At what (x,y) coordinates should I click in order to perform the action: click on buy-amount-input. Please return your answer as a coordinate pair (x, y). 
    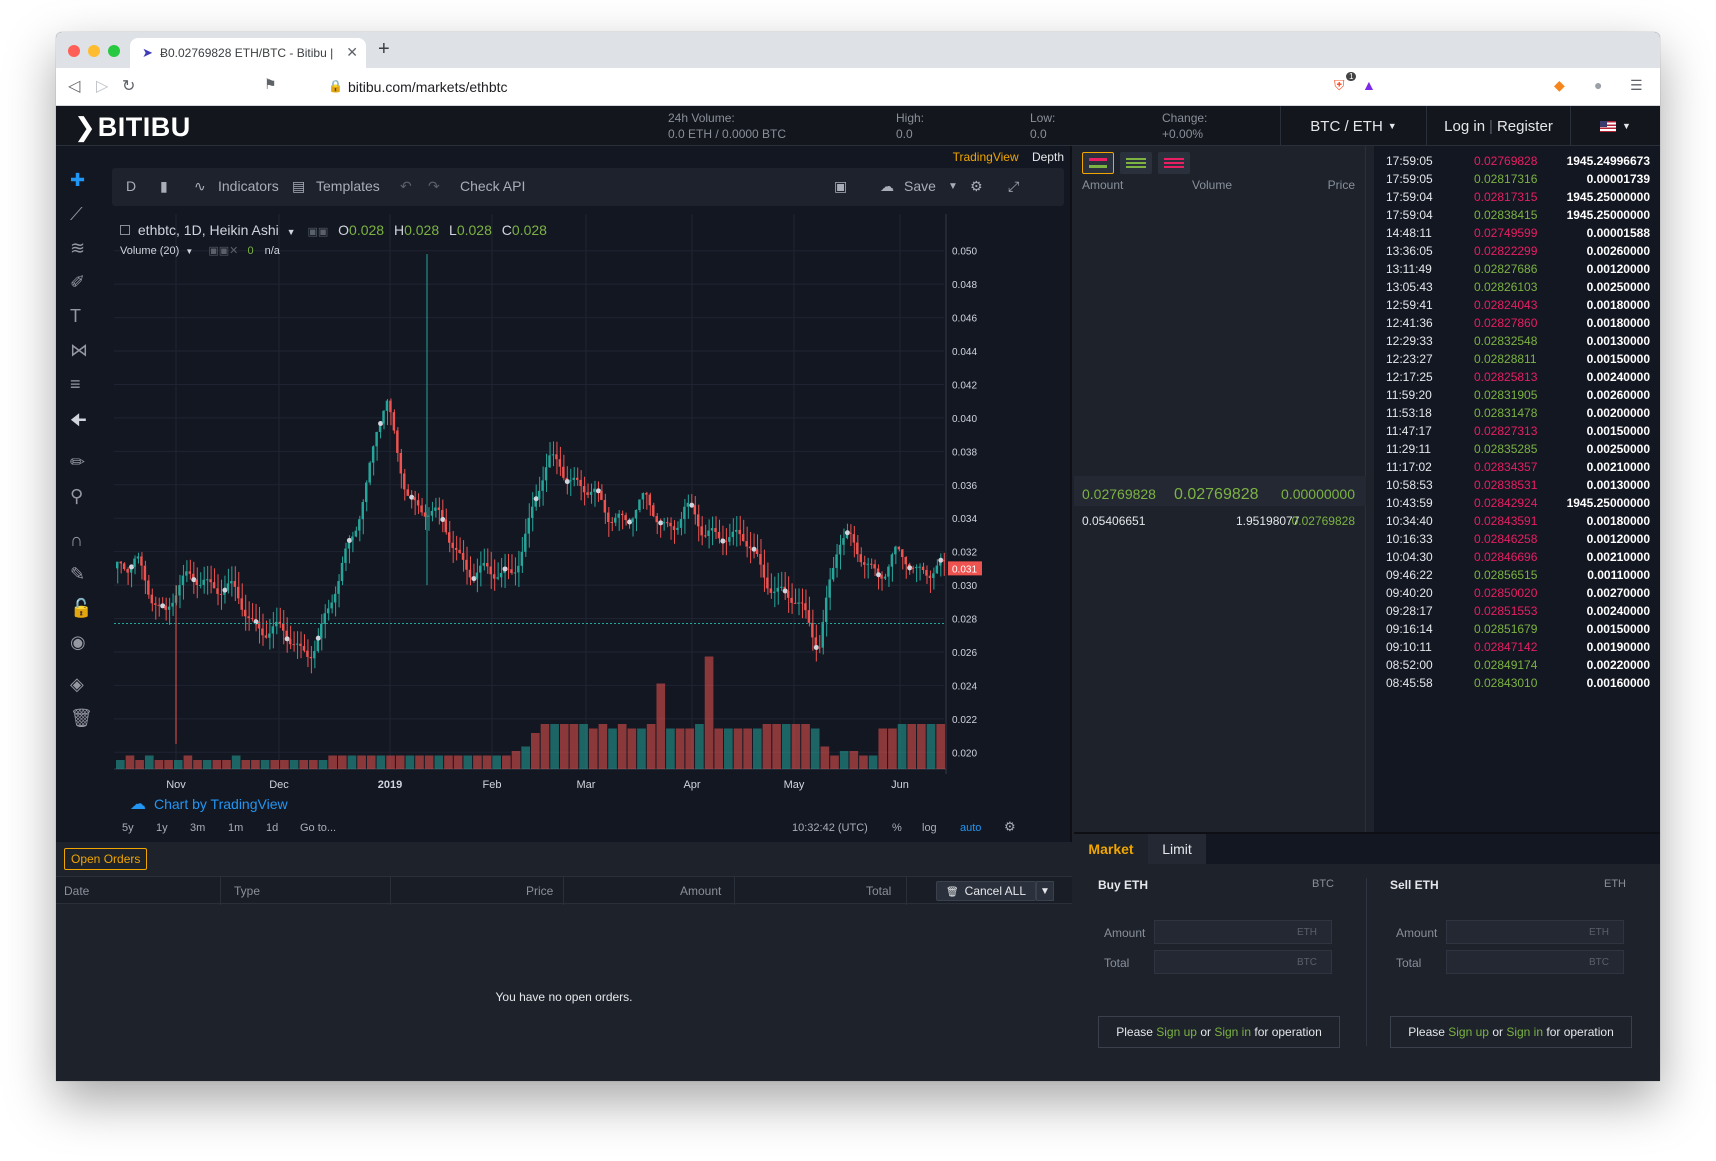
    Looking at the image, I should click on (1243, 932).